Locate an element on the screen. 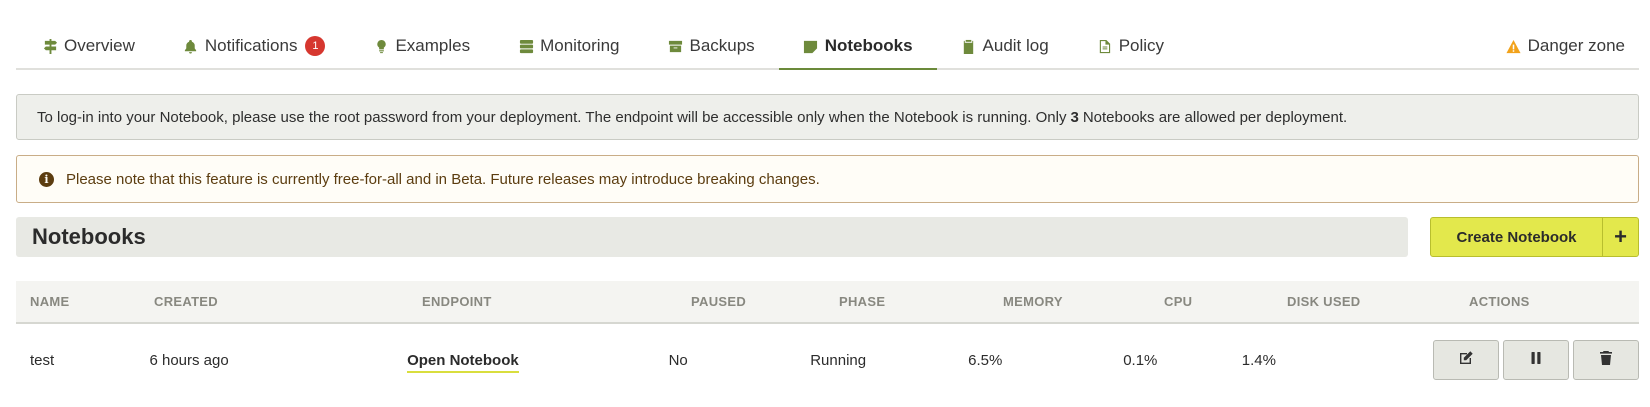  plus-icon: + is located at coordinates (1620, 237).